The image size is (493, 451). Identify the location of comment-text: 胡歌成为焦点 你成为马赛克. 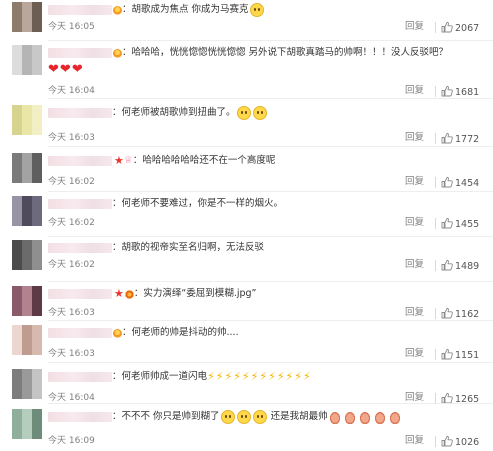
(190, 9).